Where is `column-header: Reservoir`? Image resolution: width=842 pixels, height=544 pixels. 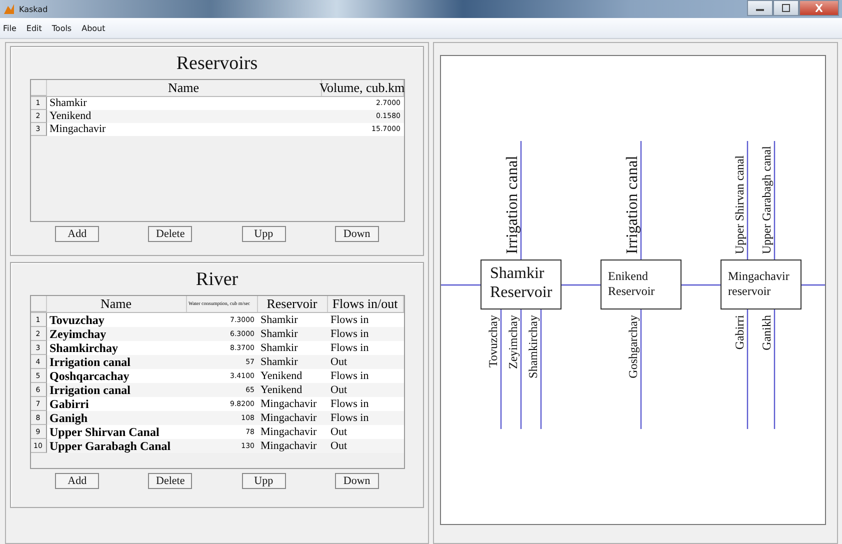 column-header: Reservoir is located at coordinates (293, 304).